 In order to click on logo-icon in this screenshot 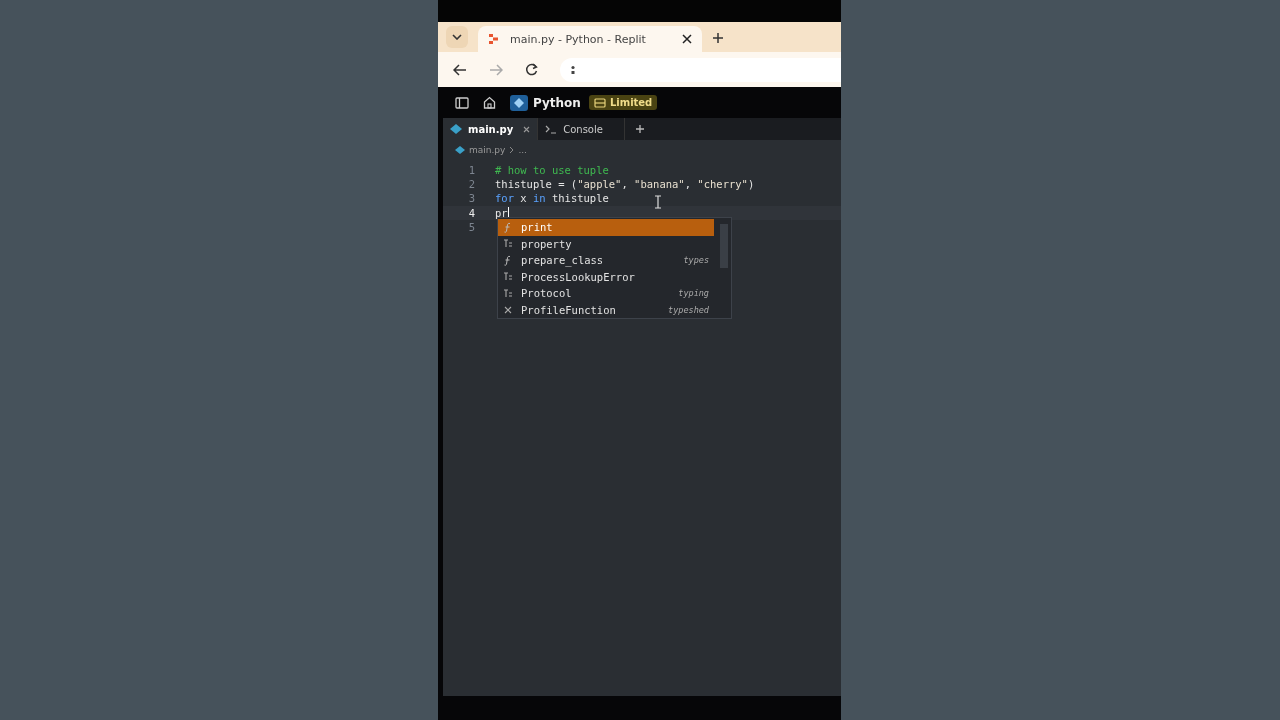, I will do `click(494, 39)`.